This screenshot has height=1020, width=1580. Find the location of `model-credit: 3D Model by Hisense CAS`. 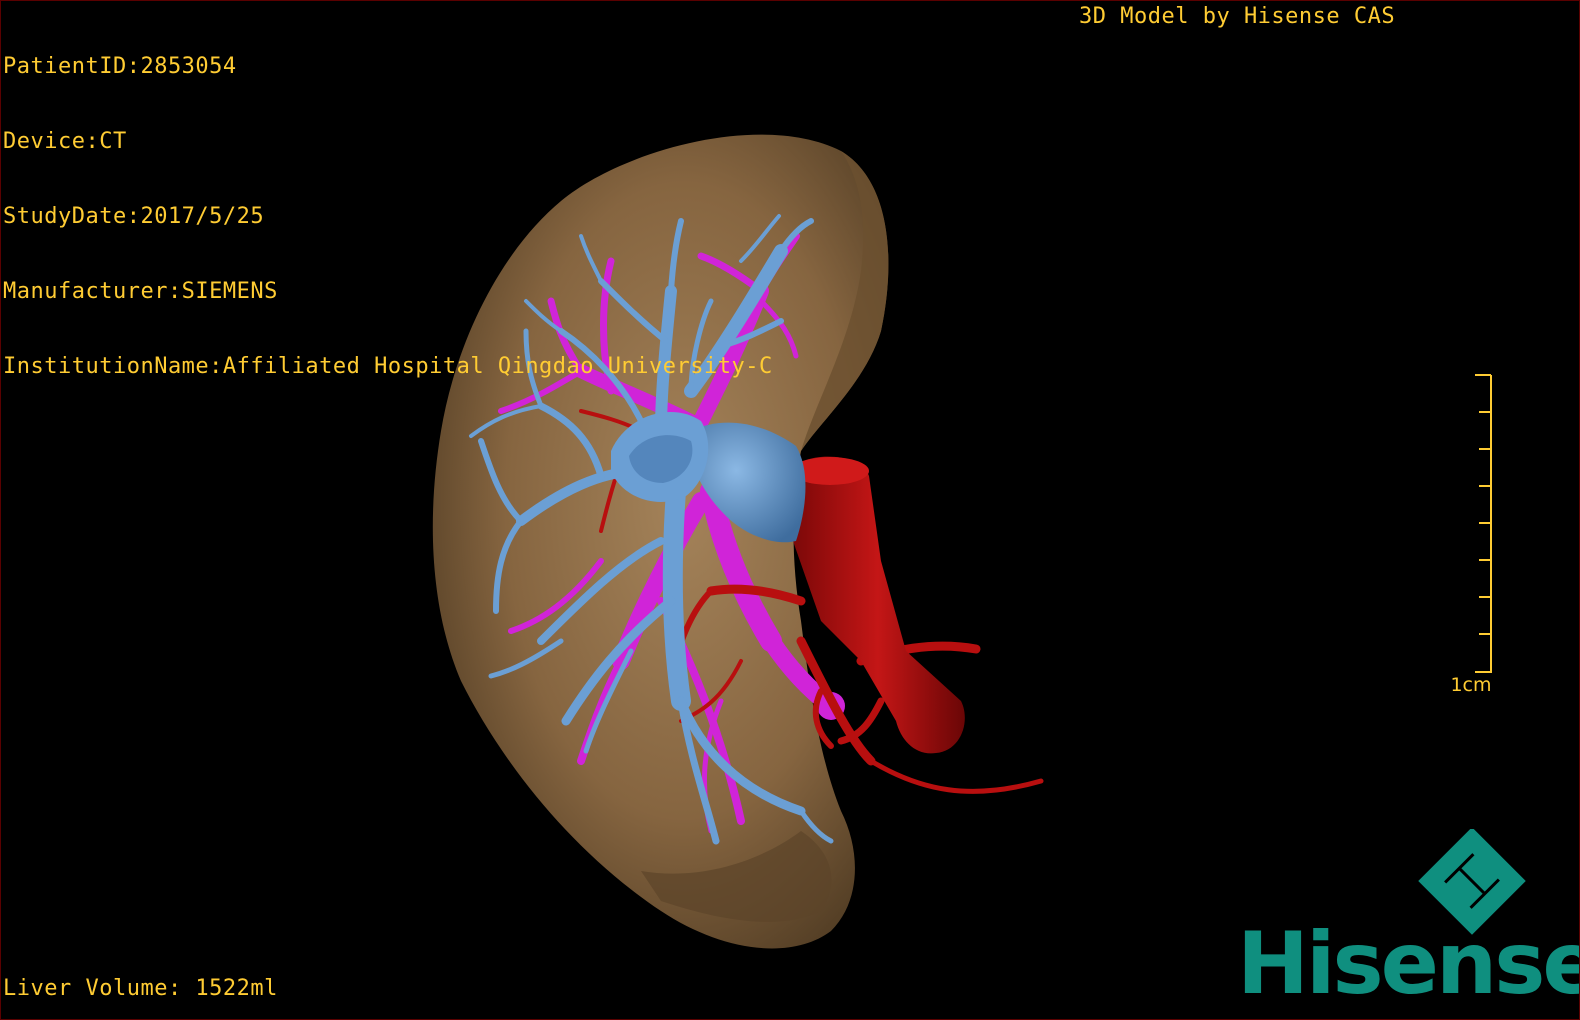

model-credit: 3D Model by Hisense CAS is located at coordinates (1237, 16).